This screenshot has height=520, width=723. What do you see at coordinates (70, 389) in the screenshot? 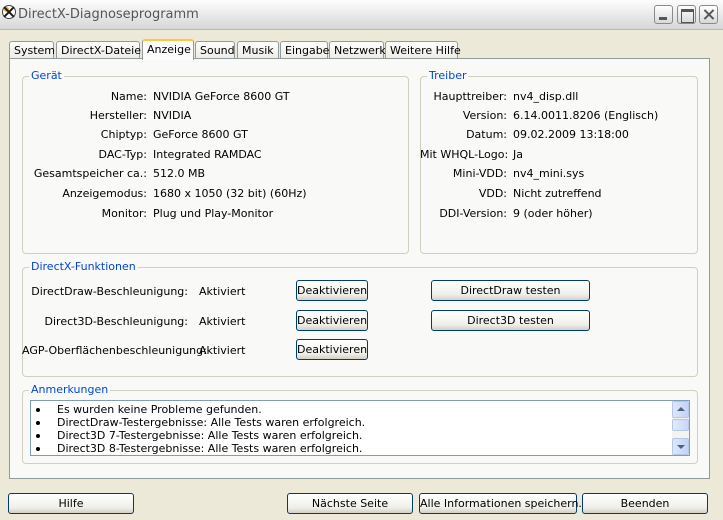
I see `notes-group-title: Anmerkungen` at bounding box center [70, 389].